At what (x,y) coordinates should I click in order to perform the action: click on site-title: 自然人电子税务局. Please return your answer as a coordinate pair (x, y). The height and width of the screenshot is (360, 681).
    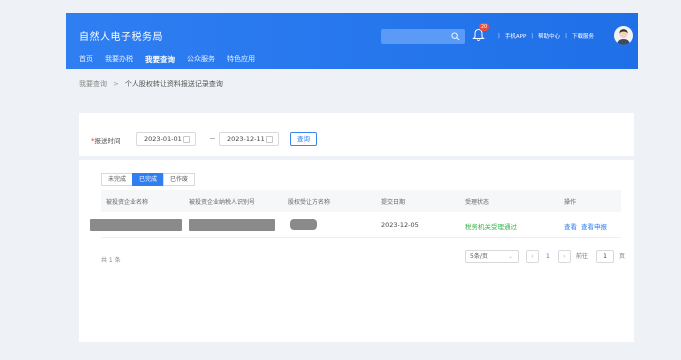
    Looking at the image, I should click on (121, 37).